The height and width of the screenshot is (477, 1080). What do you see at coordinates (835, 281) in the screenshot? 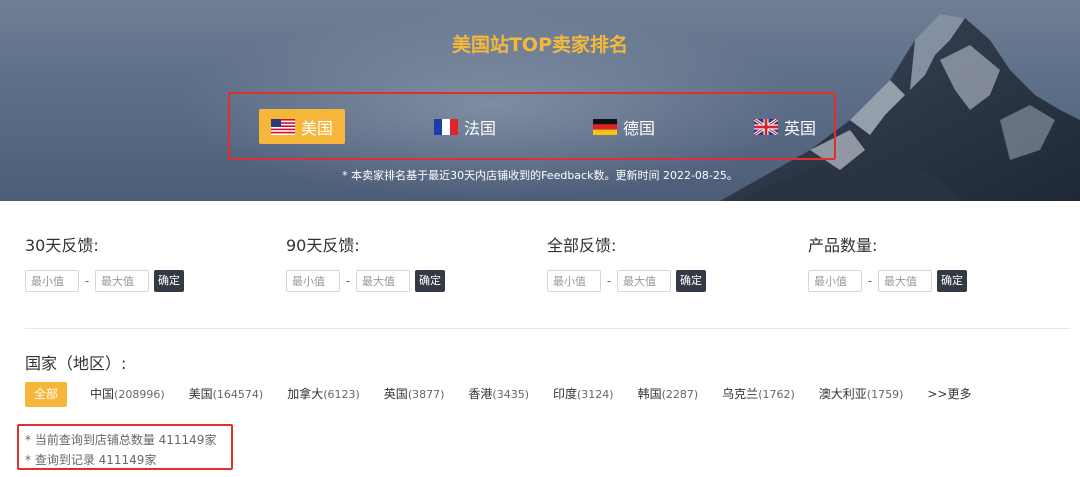
I see `filter-products-min-input` at bounding box center [835, 281].